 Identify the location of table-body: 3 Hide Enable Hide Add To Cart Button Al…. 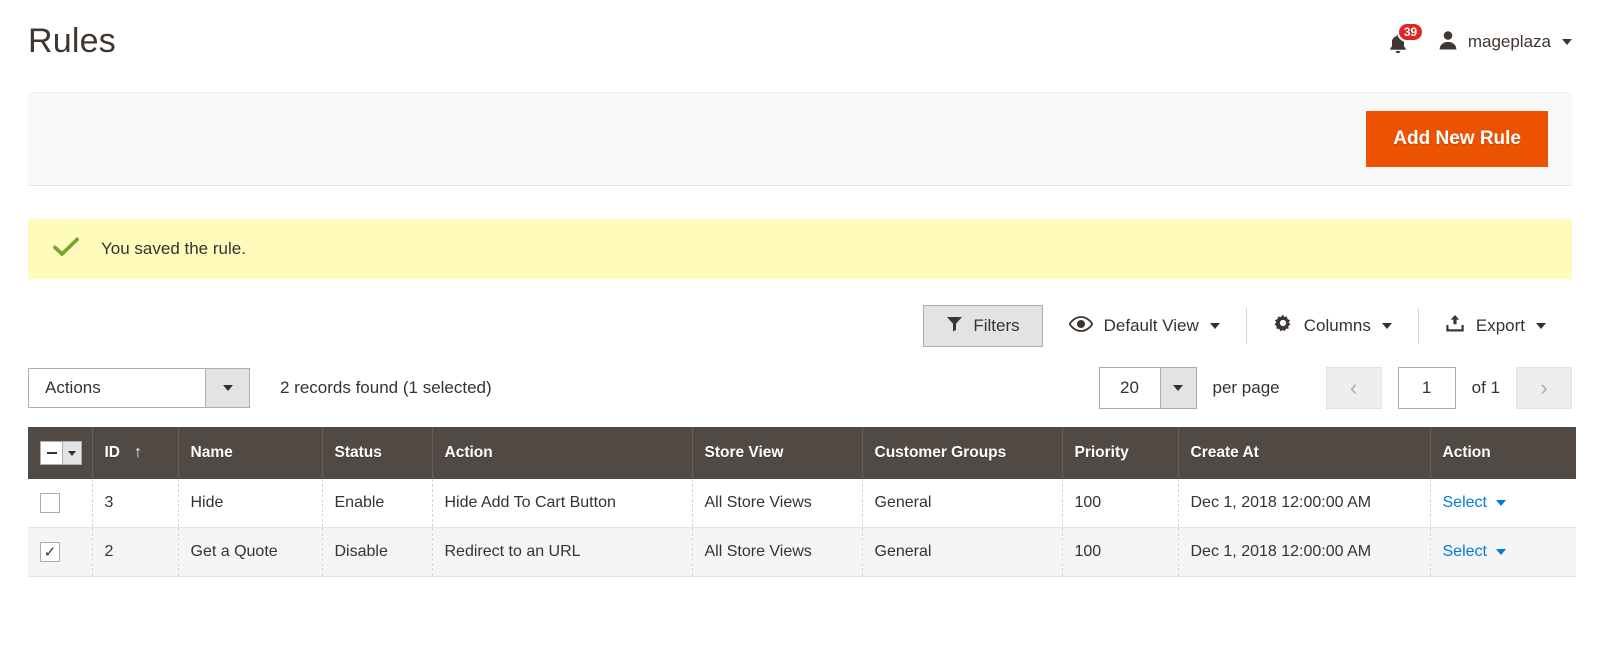
(802, 528).